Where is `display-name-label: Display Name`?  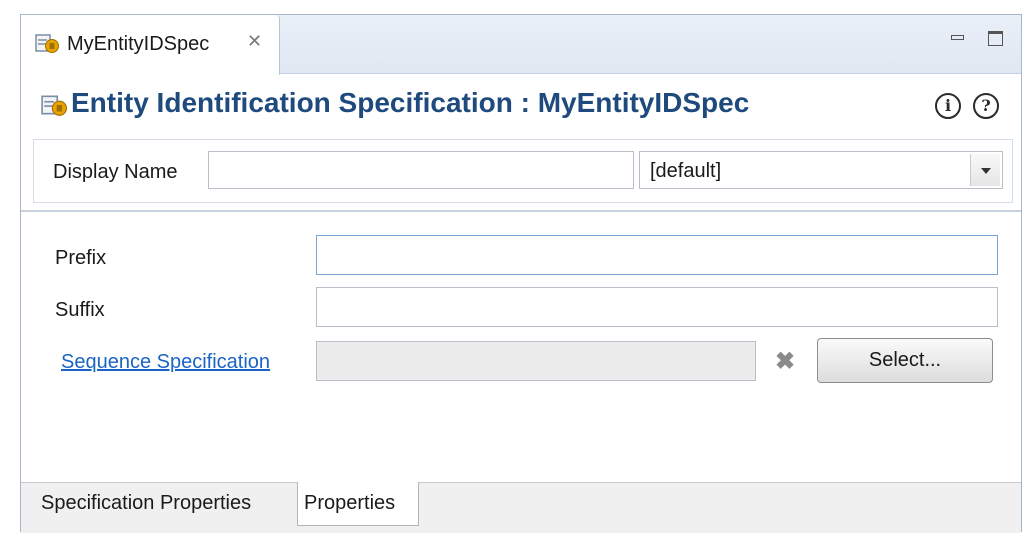
display-name-label: Display Name is located at coordinates (115, 172).